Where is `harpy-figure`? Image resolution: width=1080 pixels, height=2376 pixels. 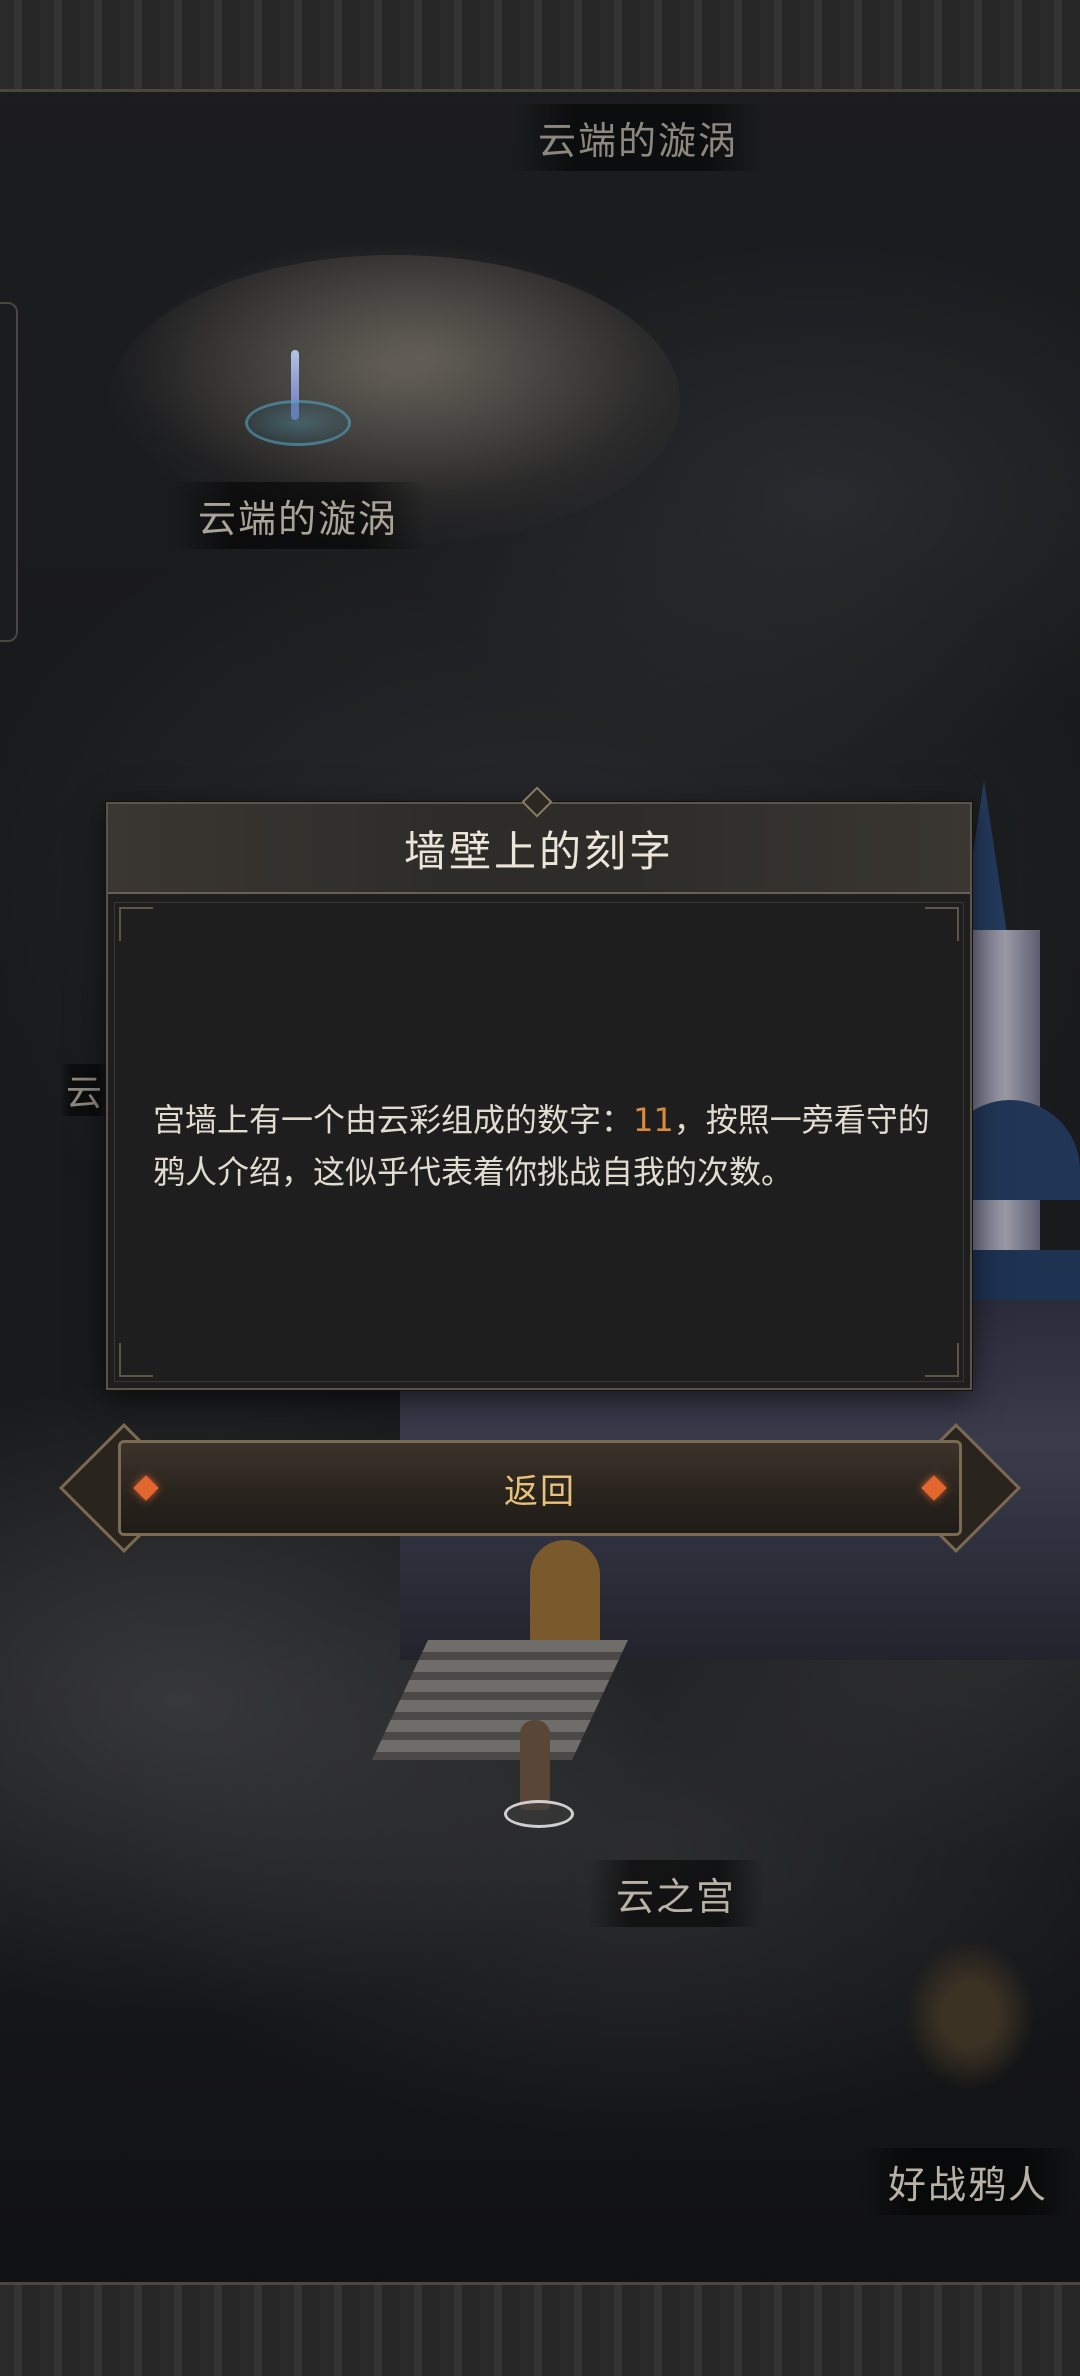
harpy-figure is located at coordinates (970, 2015).